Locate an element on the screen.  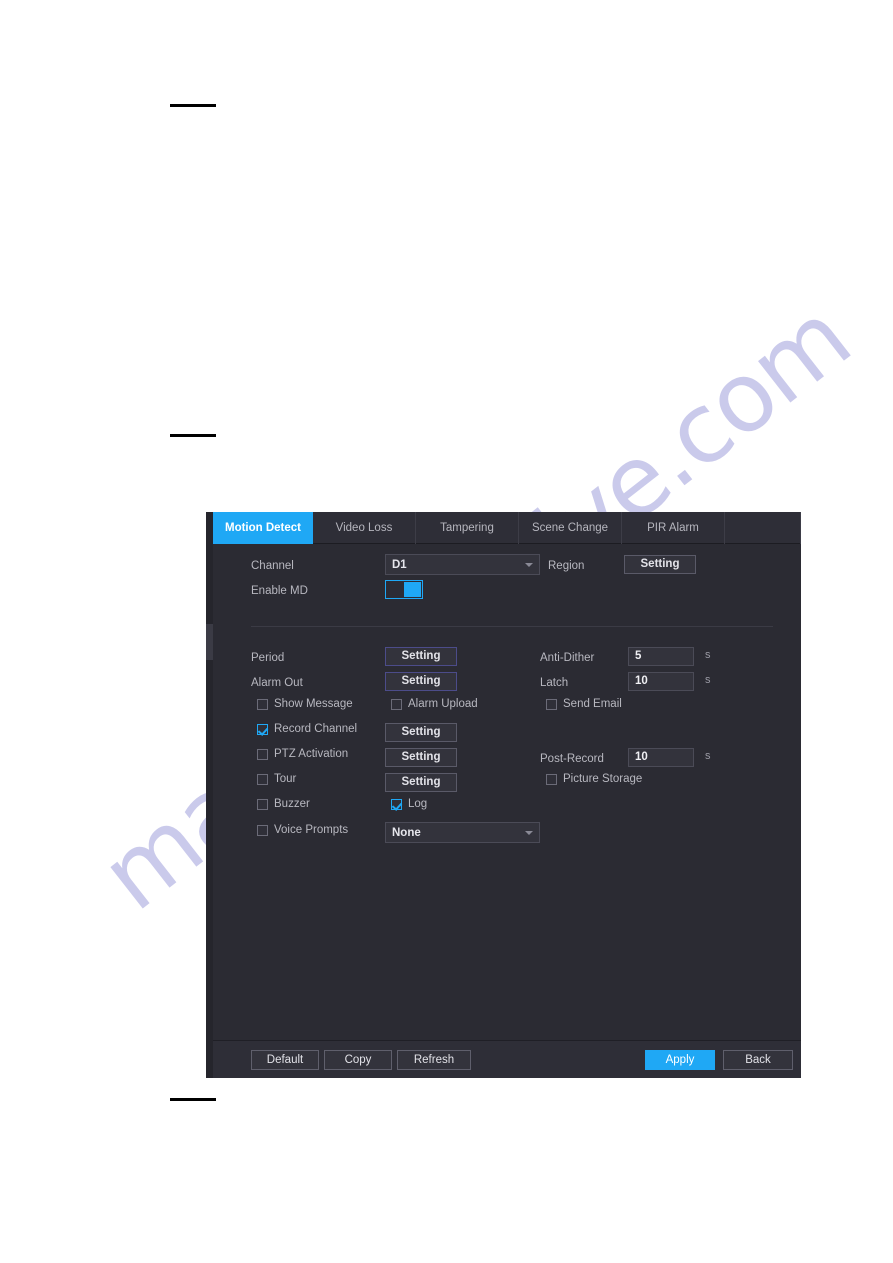
anti-dither-unit: s is located at coordinates (708, 655).